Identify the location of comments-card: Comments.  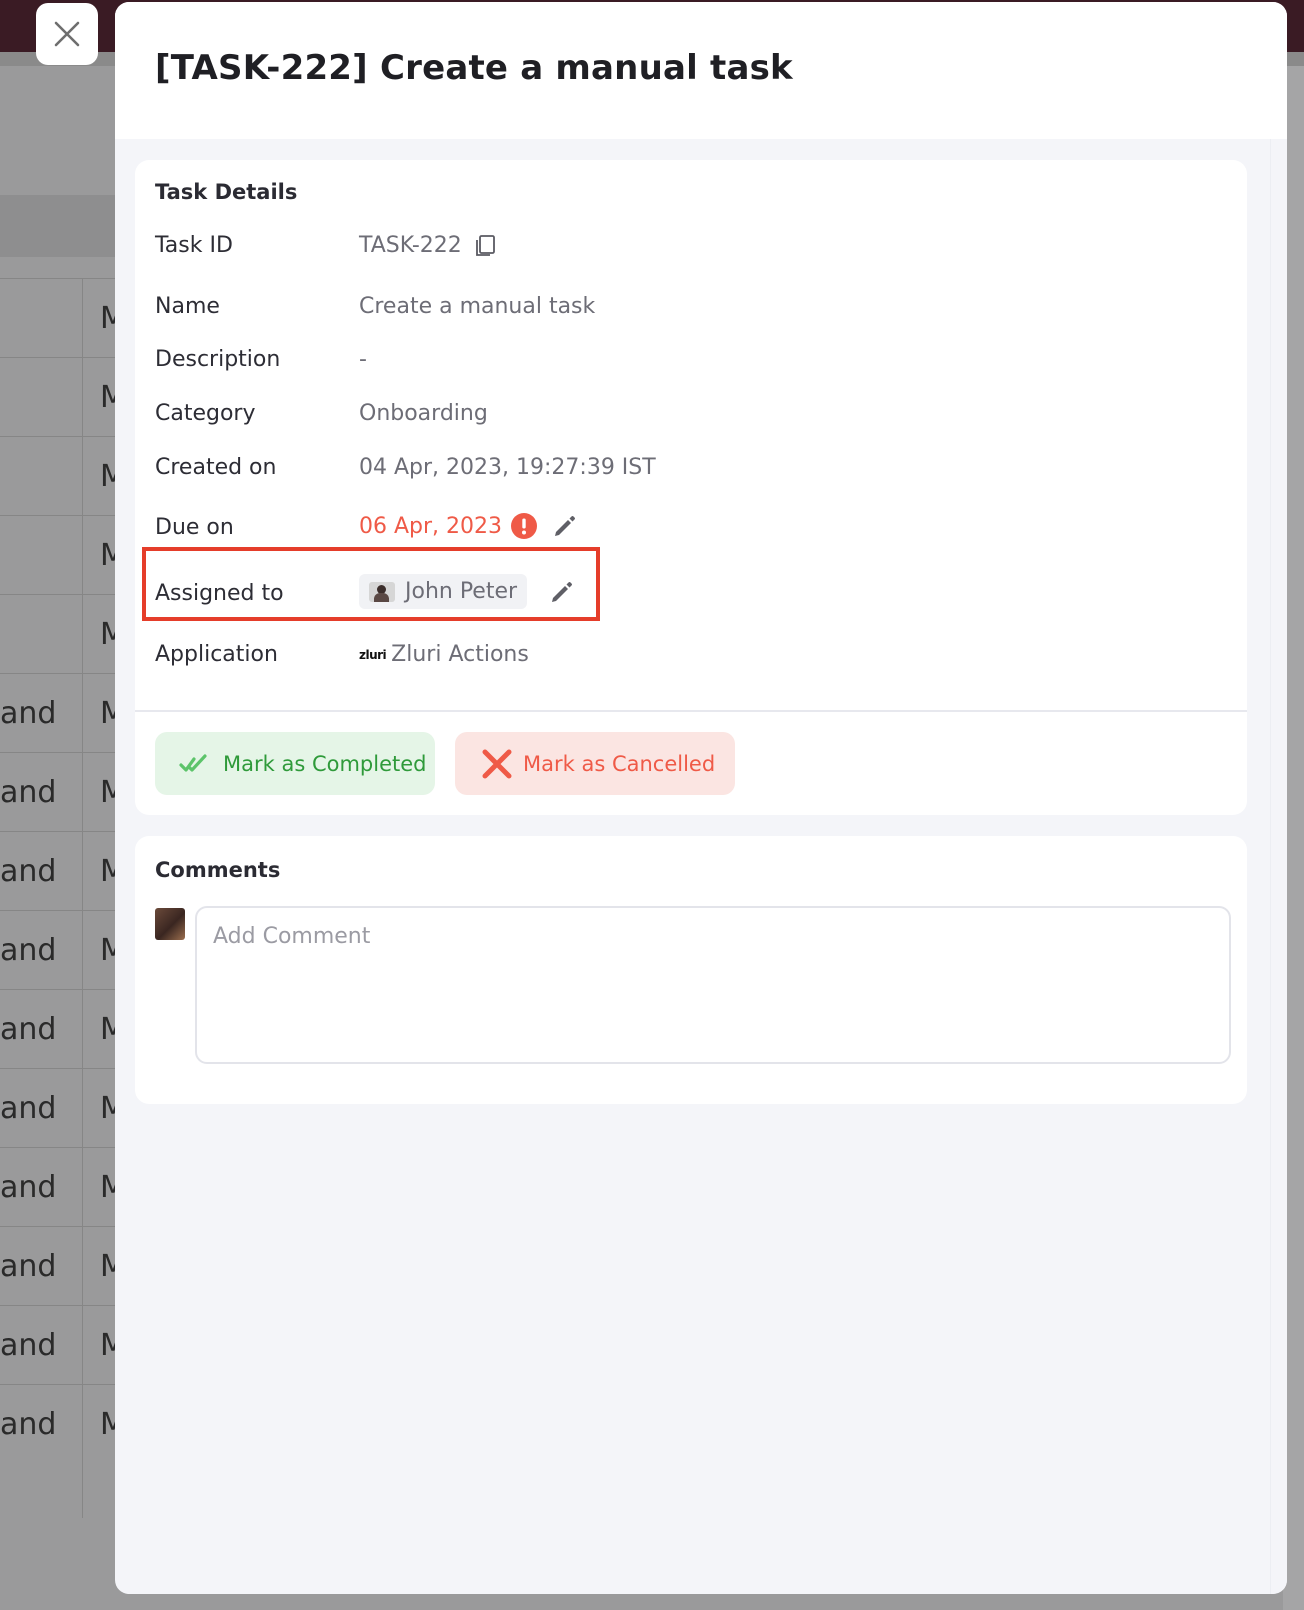
(691, 970).